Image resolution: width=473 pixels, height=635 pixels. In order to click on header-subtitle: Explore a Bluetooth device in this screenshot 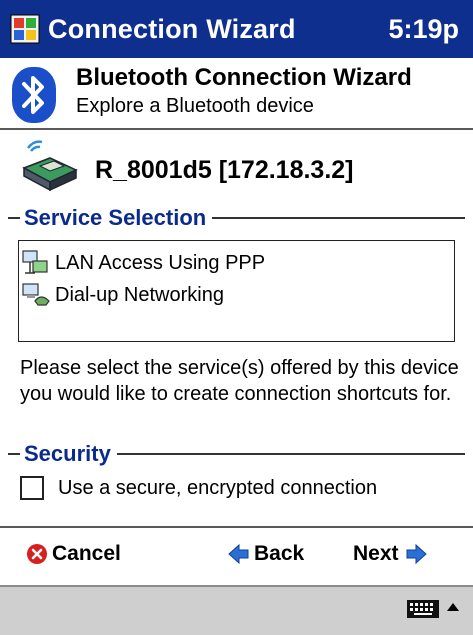, I will do `click(195, 106)`.